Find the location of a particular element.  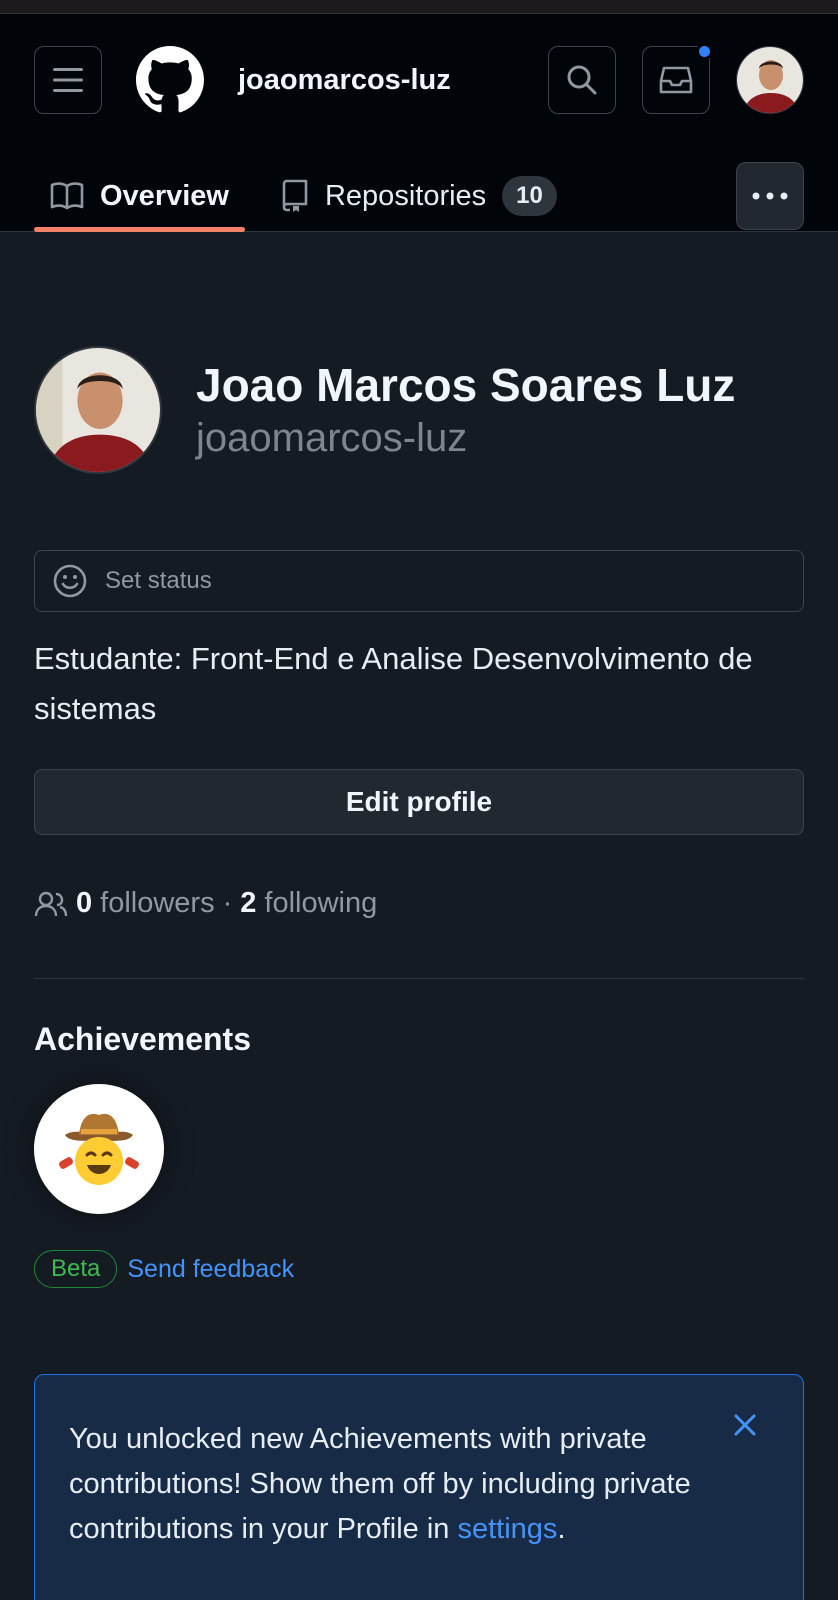

hamburger-icon is located at coordinates (68, 80).